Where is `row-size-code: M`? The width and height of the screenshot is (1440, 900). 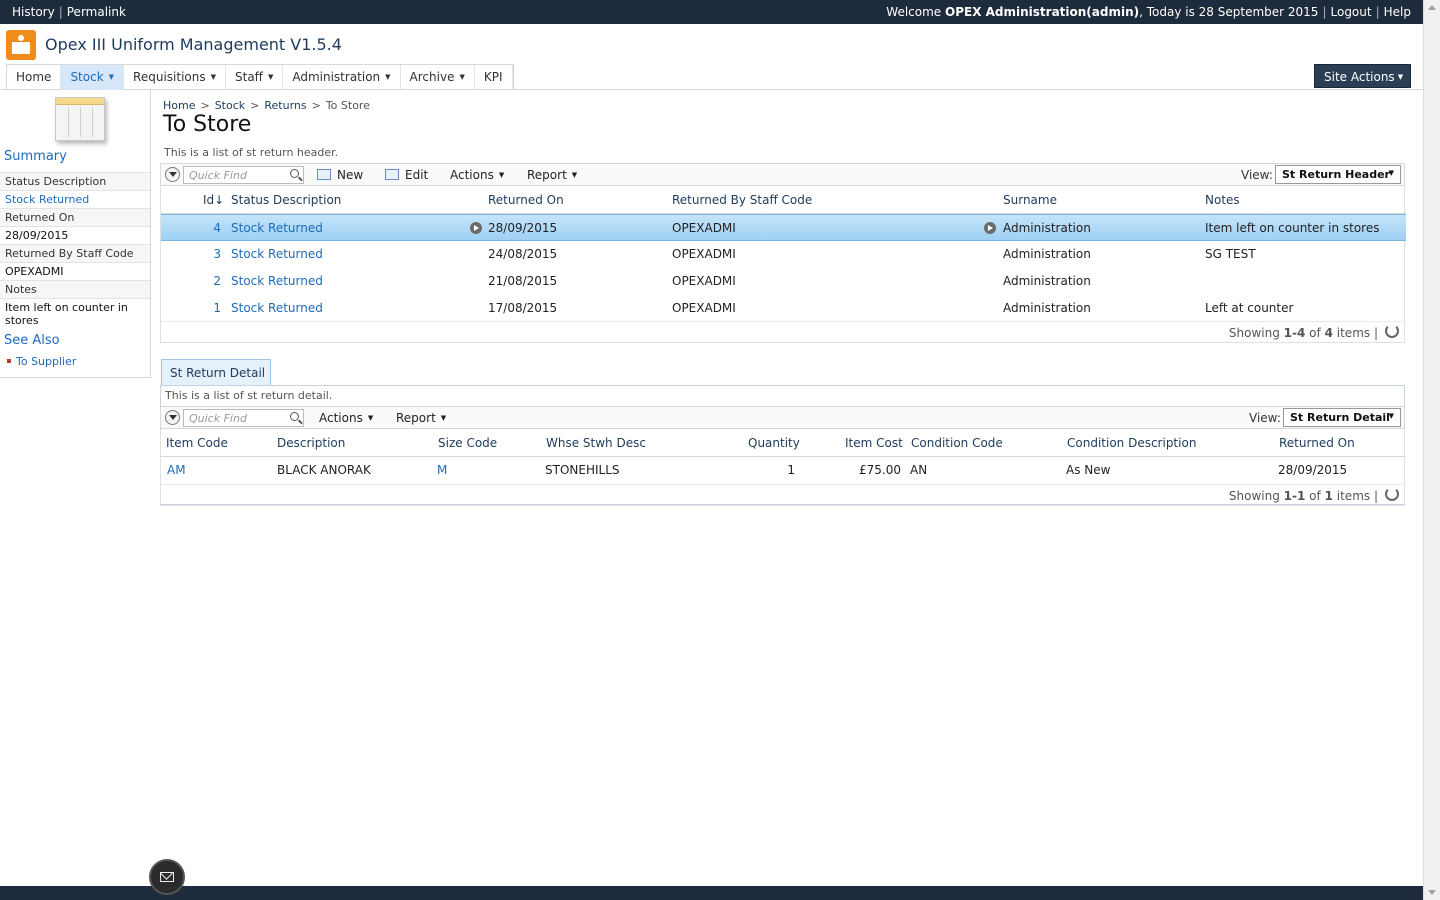
row-size-code: M is located at coordinates (442, 470).